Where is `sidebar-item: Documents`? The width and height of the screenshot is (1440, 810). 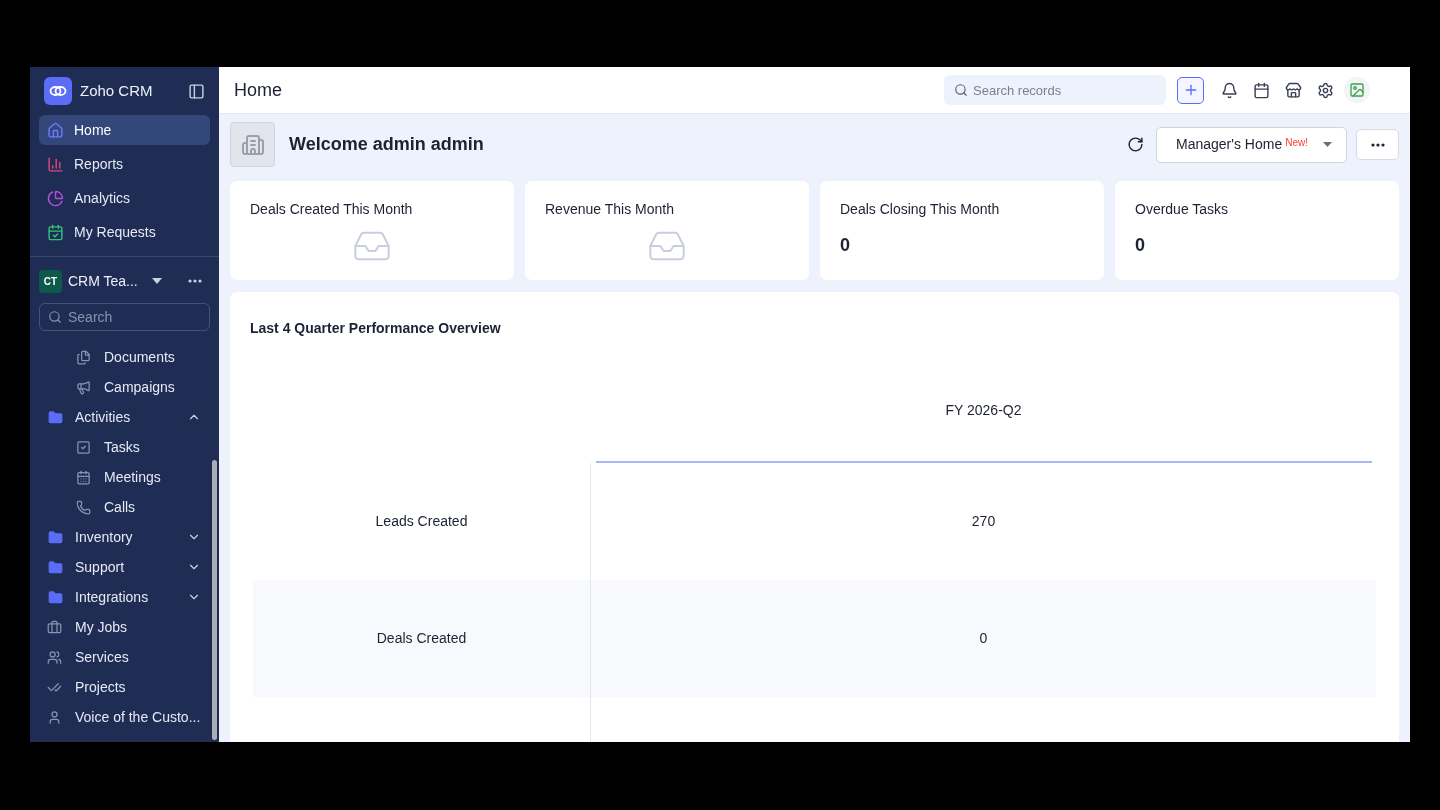
sidebar-item: Documents is located at coordinates (124, 357).